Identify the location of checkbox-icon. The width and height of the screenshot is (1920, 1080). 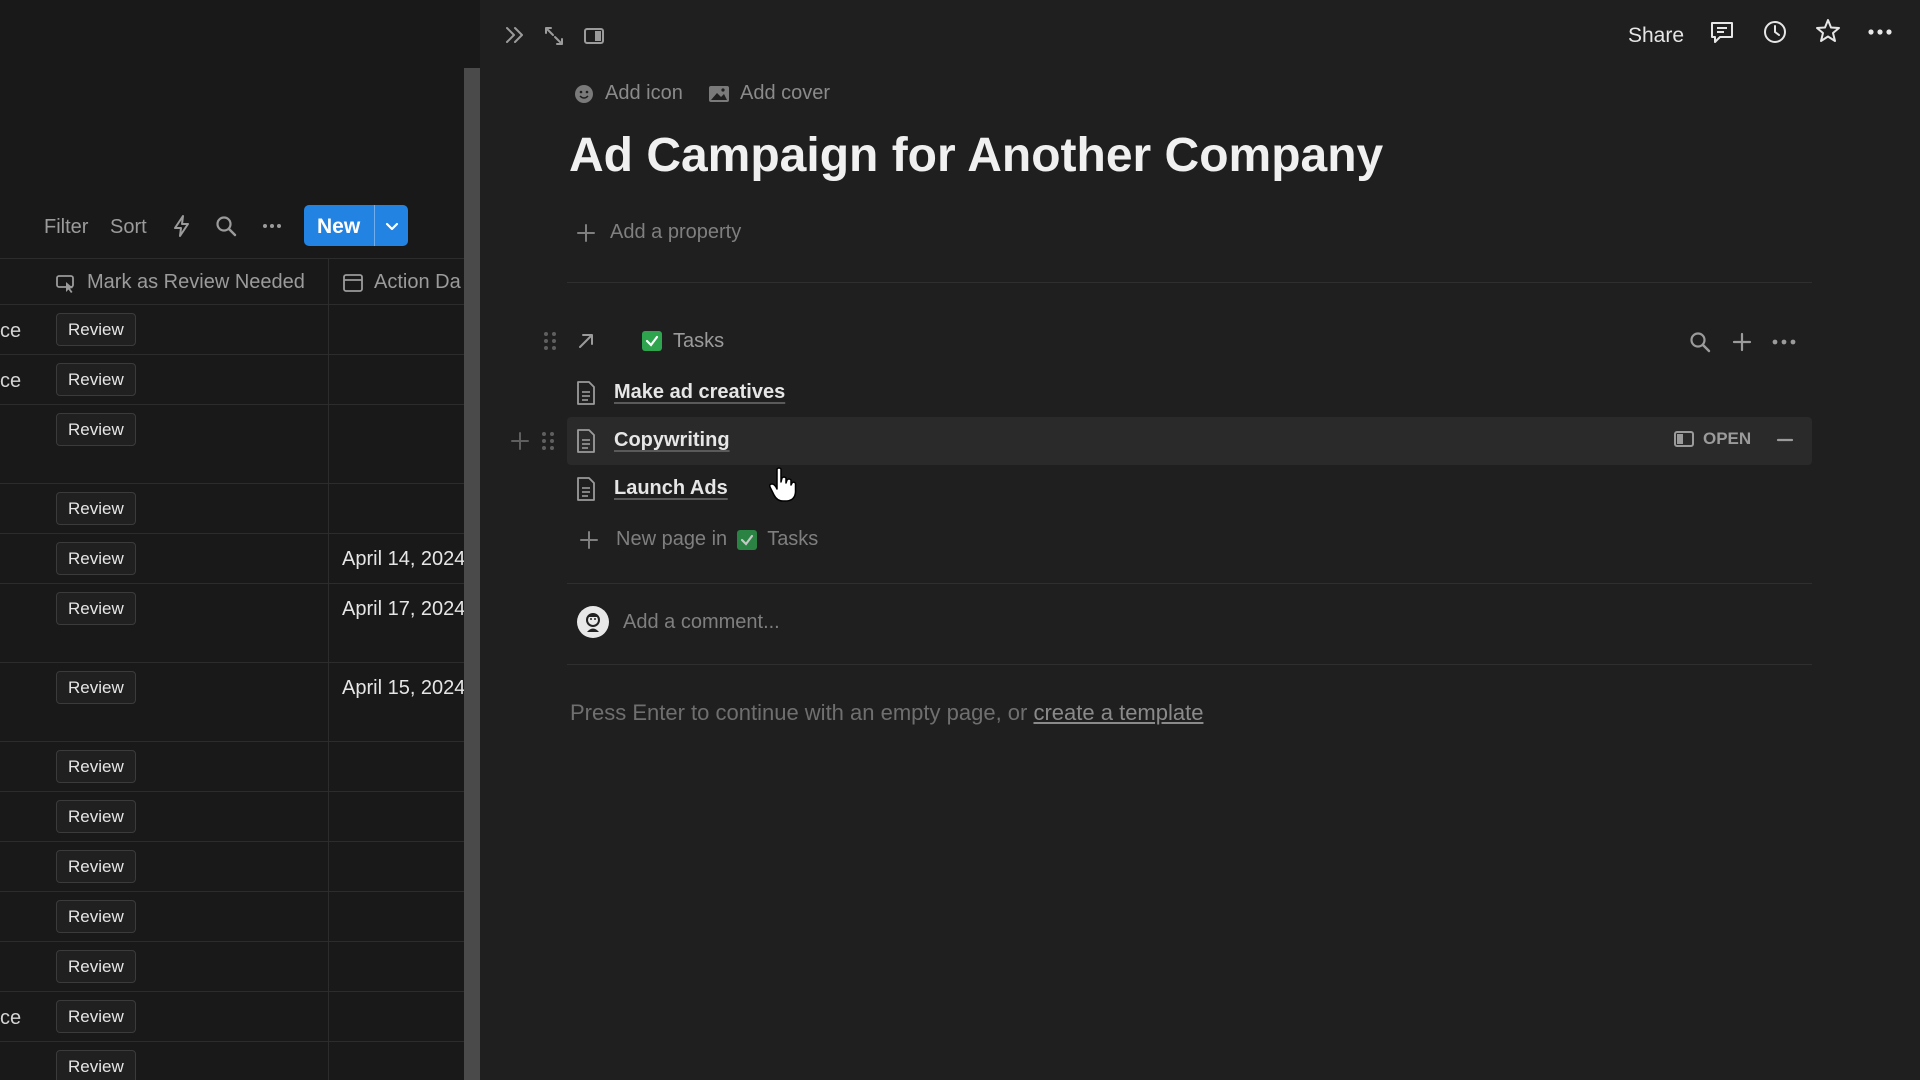
(652, 341).